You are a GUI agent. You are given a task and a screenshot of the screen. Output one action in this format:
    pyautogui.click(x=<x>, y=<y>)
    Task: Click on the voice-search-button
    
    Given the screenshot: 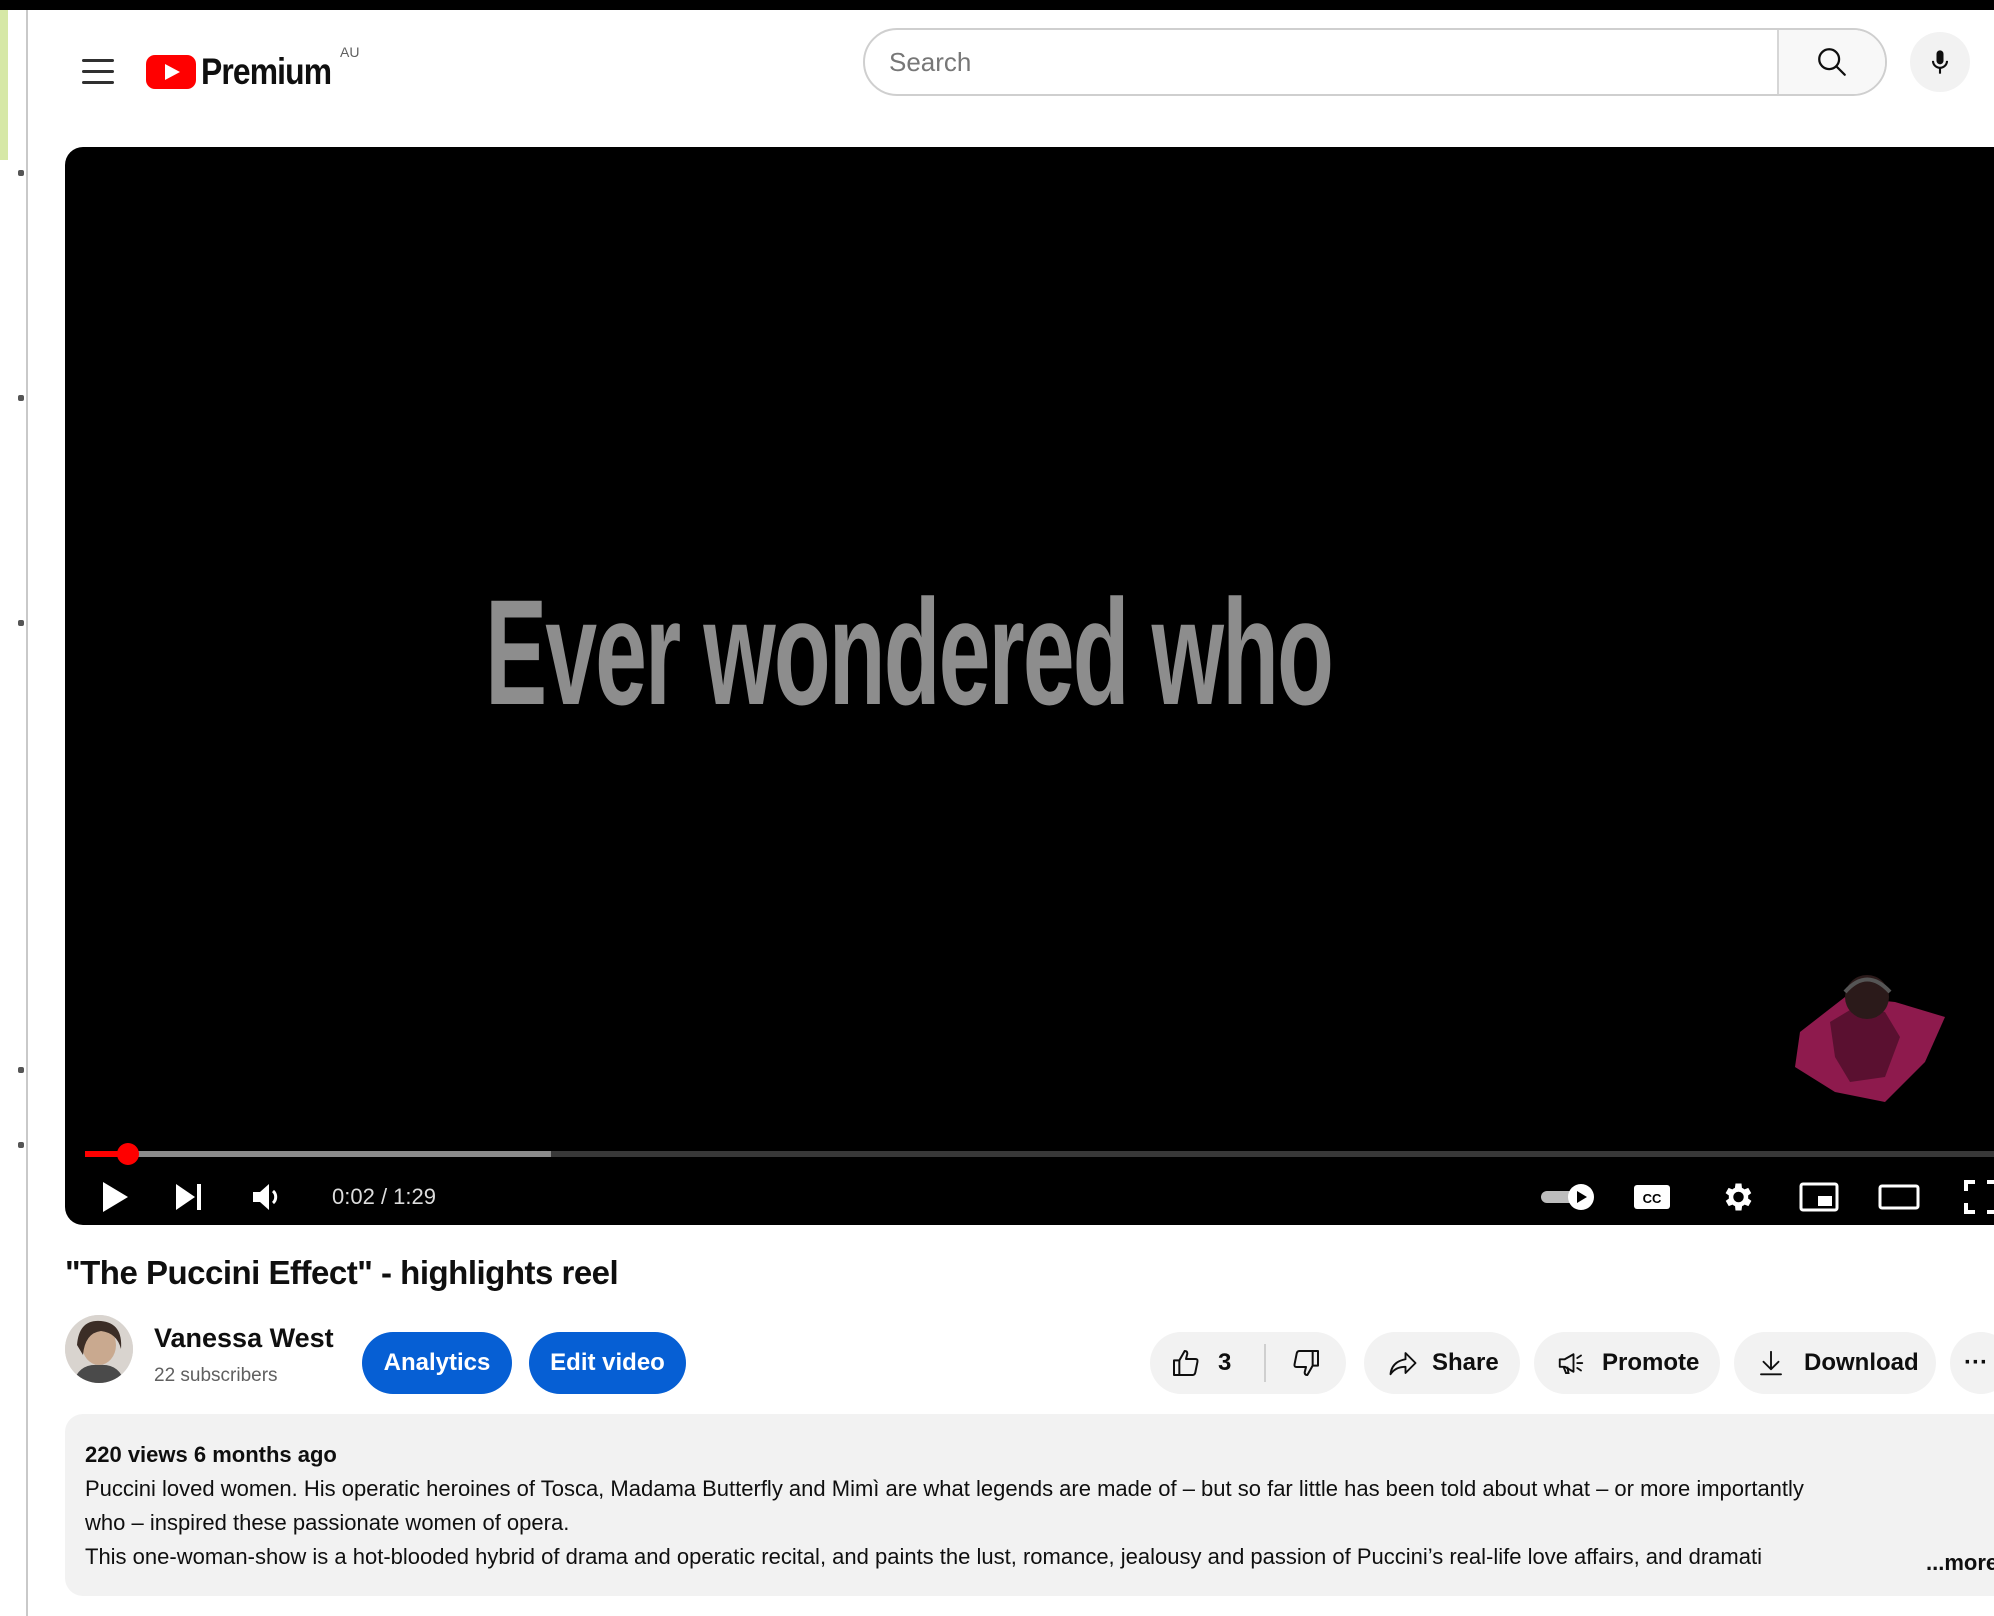 What is the action you would take?
    pyautogui.click(x=1940, y=62)
    